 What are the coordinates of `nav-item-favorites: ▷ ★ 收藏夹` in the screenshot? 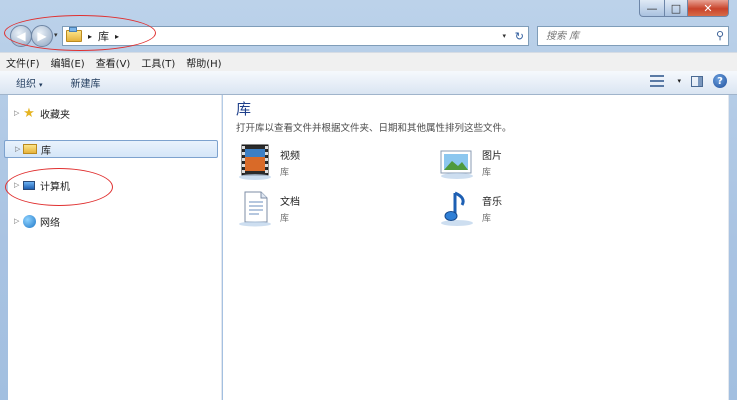 It's located at (42, 113).